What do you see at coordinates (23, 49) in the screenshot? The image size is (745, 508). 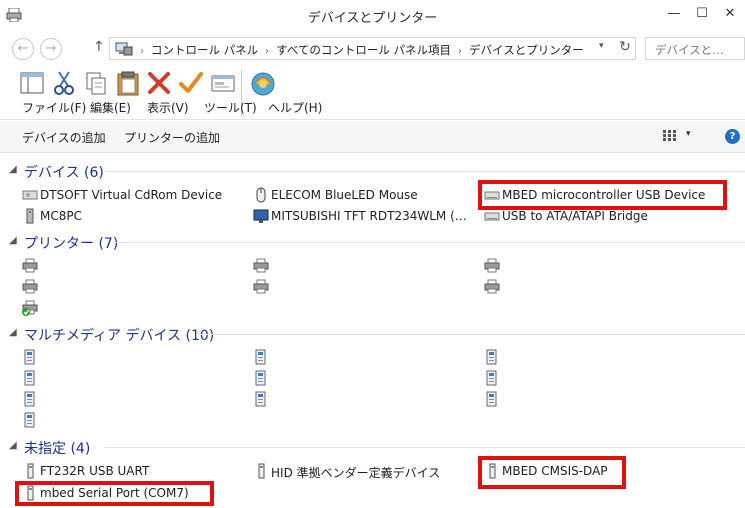 I see `back-button: ←` at bounding box center [23, 49].